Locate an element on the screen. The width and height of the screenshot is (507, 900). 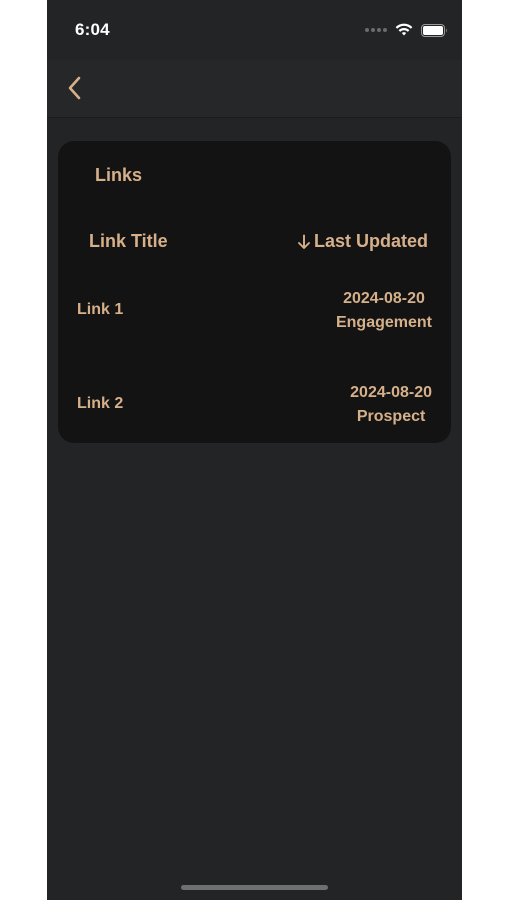
back-button is located at coordinates (75, 88).